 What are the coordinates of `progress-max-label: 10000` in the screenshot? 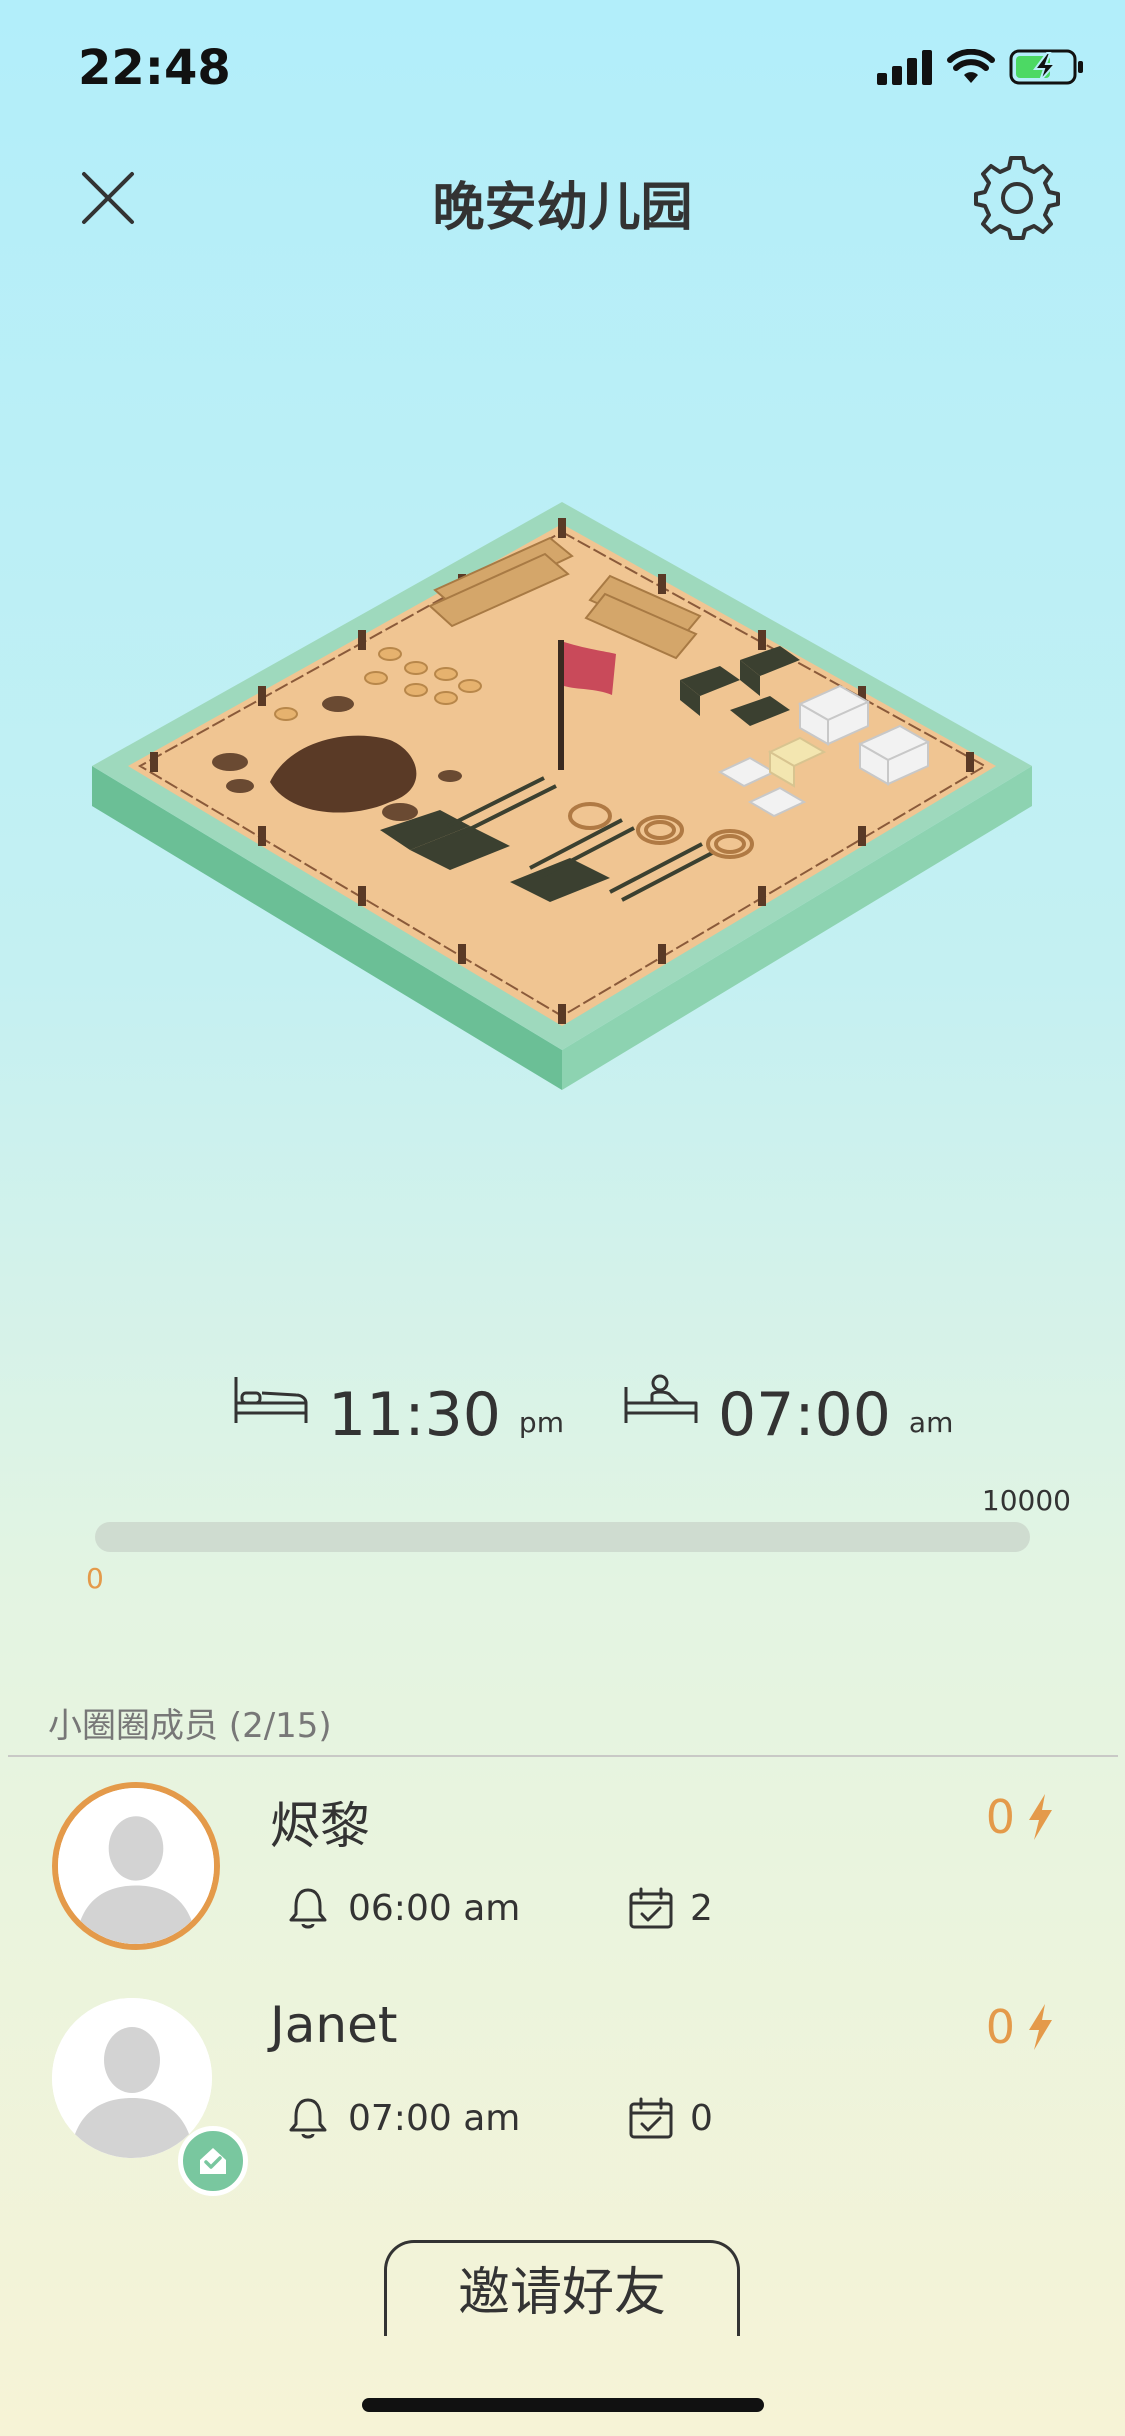 It's located at (1026, 1500).